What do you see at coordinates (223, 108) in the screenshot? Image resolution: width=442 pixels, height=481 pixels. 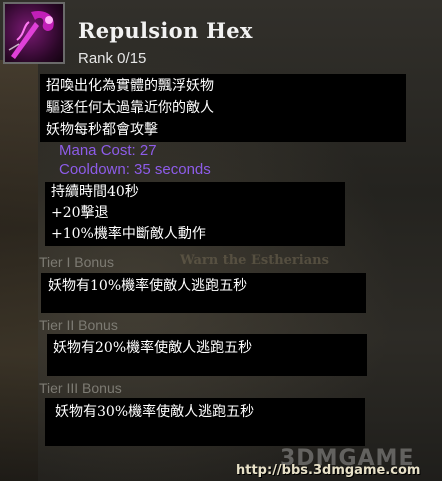 I see `skill-description: 招喚出化為實體的飄浮妖物 驅逐任何太過靠近你的敵人 妖物每秒都會攻擊` at bounding box center [223, 108].